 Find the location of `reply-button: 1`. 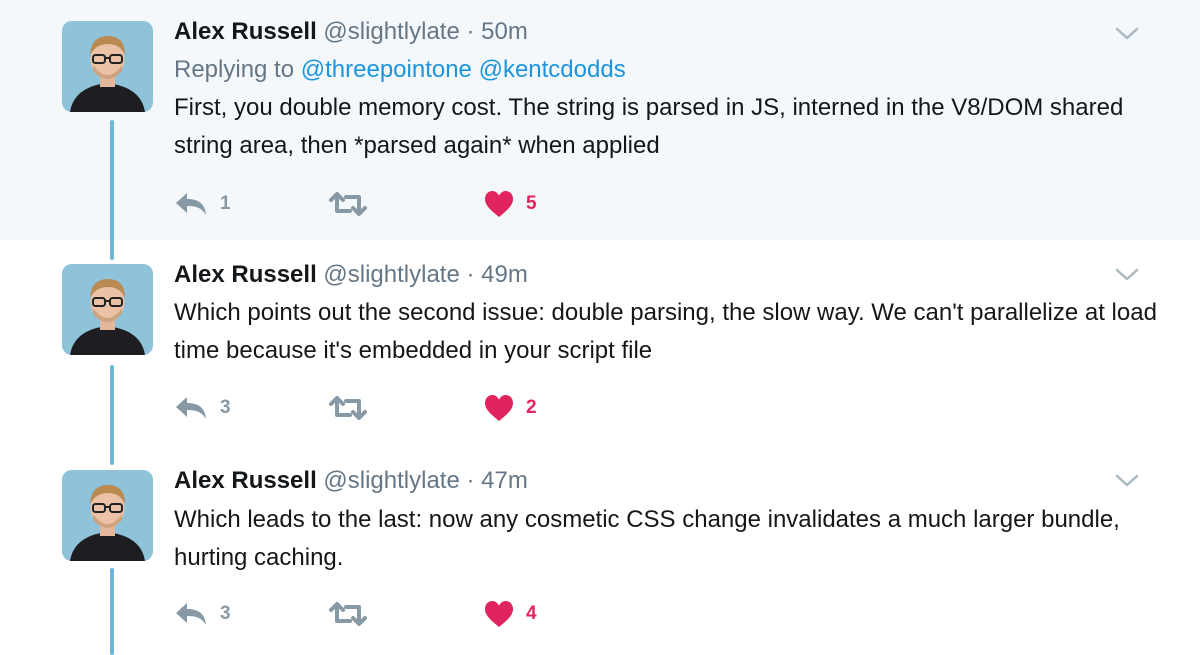

reply-button: 1 is located at coordinates (202, 204).